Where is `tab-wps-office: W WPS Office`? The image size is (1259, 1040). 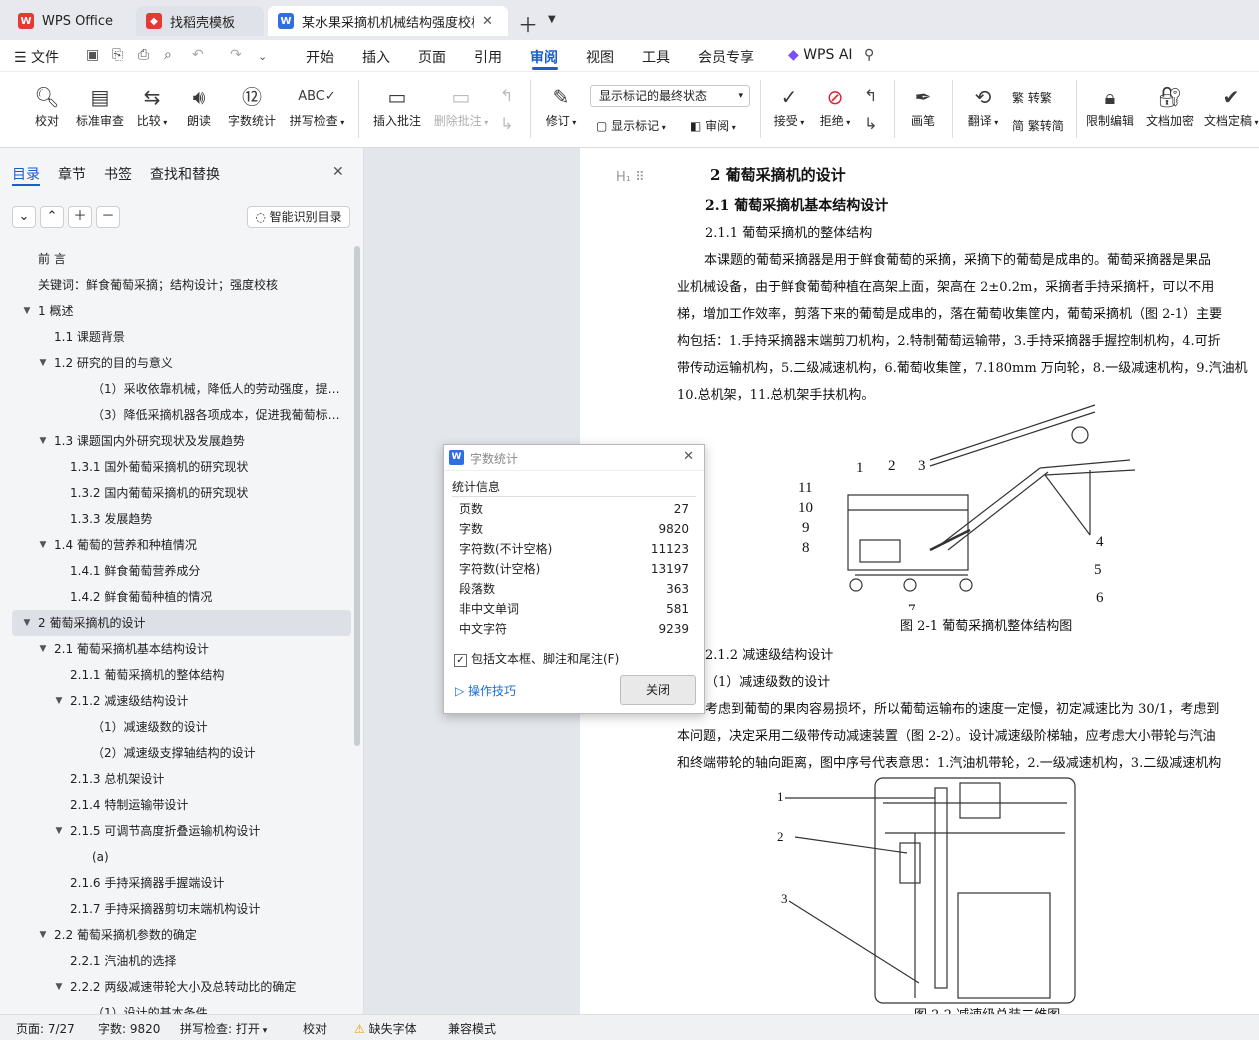 tab-wps-office: W WPS Office is located at coordinates (67, 21).